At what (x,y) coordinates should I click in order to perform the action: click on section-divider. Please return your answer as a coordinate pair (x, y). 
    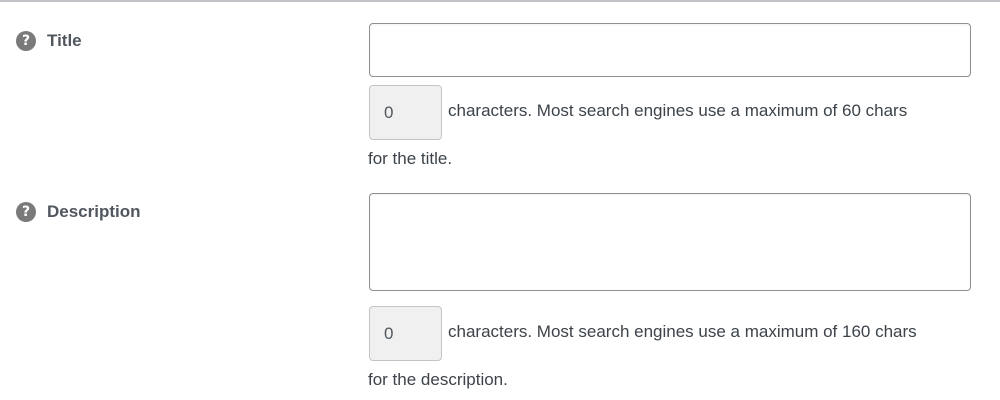
    Looking at the image, I should click on (500, 1).